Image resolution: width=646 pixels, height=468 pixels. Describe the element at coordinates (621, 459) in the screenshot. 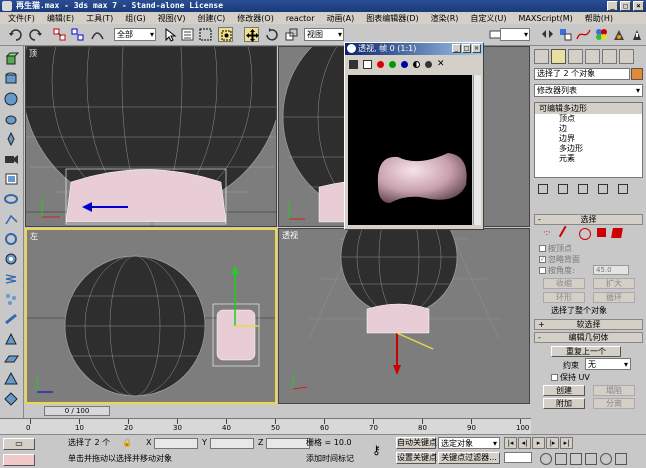

I see `maximize-viewport-icon` at that location.